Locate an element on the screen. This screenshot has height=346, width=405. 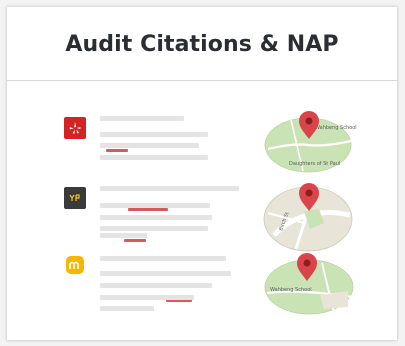
yellow-pages-icon is located at coordinates (75, 198).